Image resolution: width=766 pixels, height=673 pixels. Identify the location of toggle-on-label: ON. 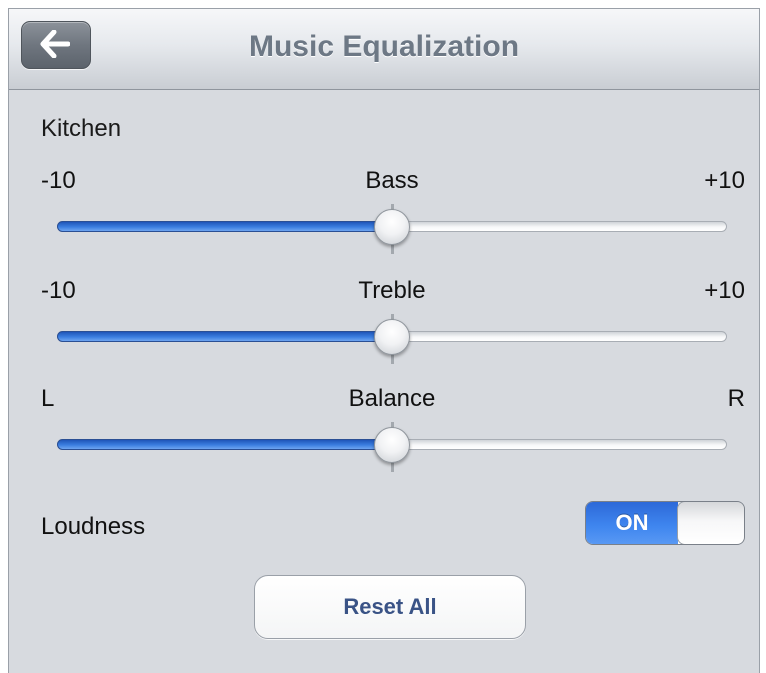
(632, 523).